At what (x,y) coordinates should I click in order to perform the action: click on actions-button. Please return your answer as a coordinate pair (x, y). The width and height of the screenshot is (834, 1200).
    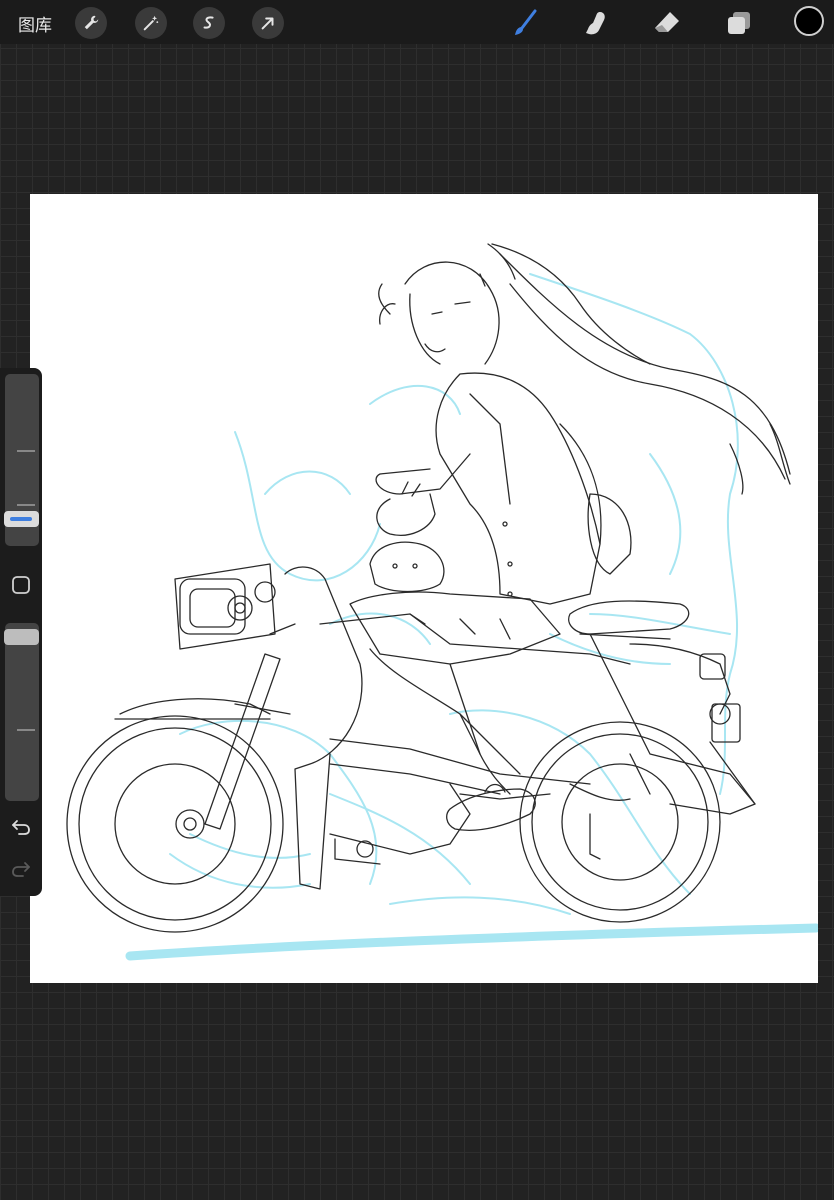
    Looking at the image, I should click on (91, 23).